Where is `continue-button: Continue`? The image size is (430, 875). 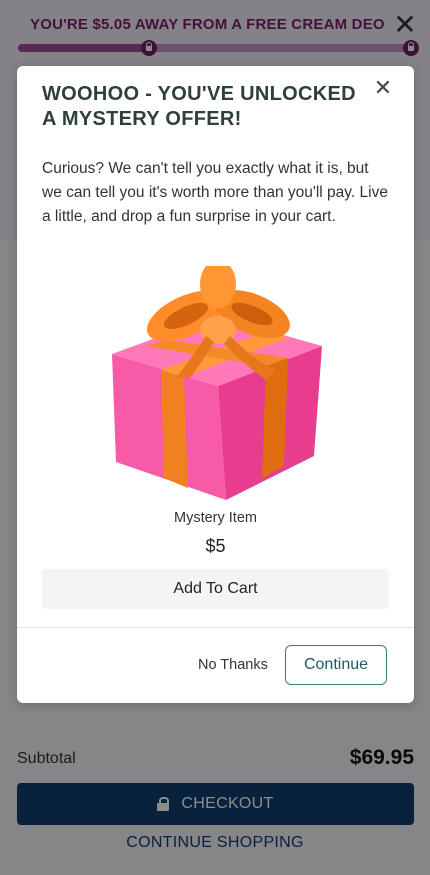
continue-button: Continue is located at coordinates (336, 665).